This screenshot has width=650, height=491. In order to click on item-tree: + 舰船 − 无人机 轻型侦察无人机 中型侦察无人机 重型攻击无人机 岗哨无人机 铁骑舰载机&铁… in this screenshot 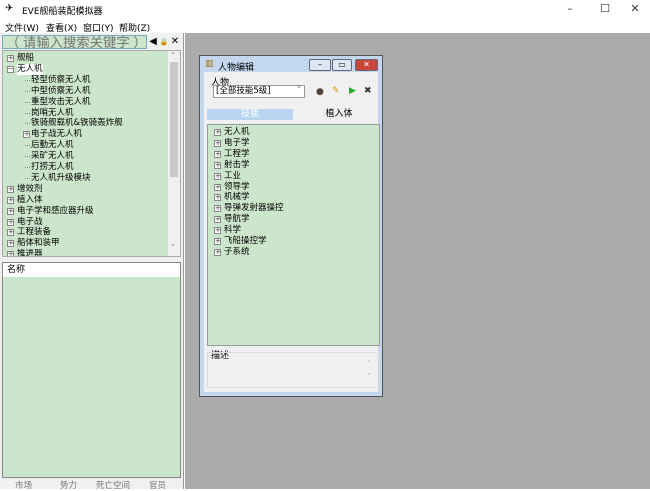, I will do `click(91, 153)`.